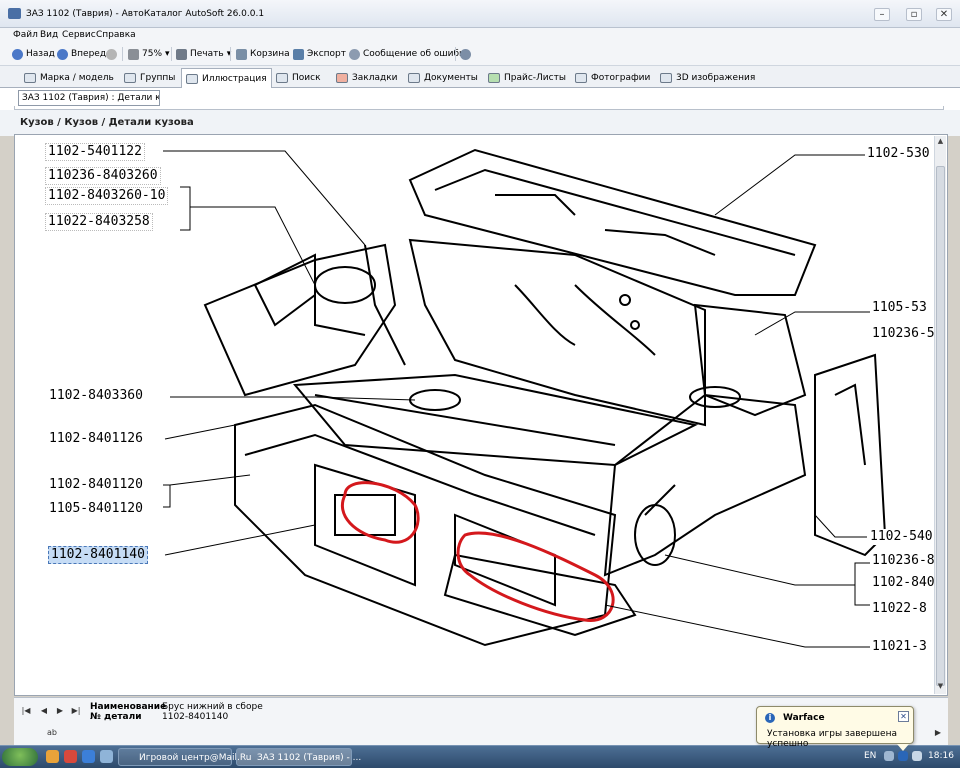 The height and width of the screenshot is (768, 960). Describe the element at coordinates (451, 78) in the screenshot. I see `tab-label: Документы` at that location.